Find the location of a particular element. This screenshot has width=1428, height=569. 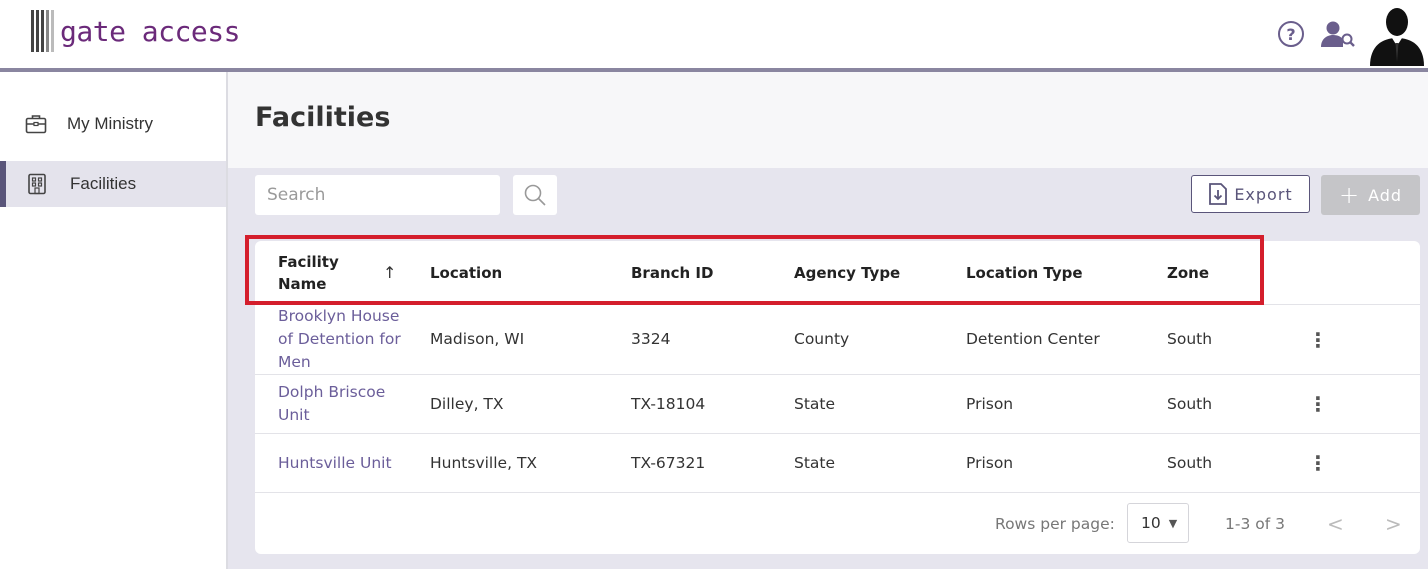

branch-id-cell: TX-67321 is located at coordinates (668, 462).